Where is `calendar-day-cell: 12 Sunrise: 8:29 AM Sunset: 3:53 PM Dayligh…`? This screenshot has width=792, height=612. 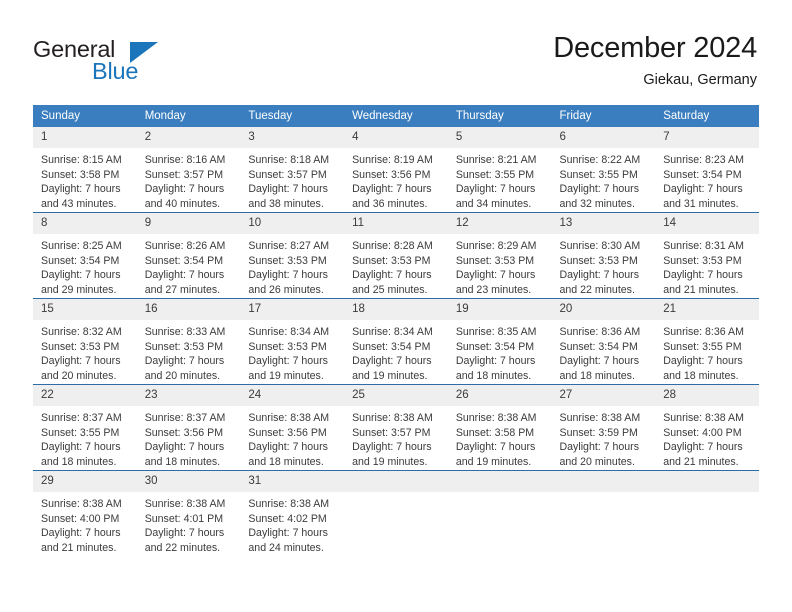
calendar-day-cell: 12 Sunrise: 8:29 AM Sunset: 3:53 PM Dayligh… is located at coordinates (499, 255).